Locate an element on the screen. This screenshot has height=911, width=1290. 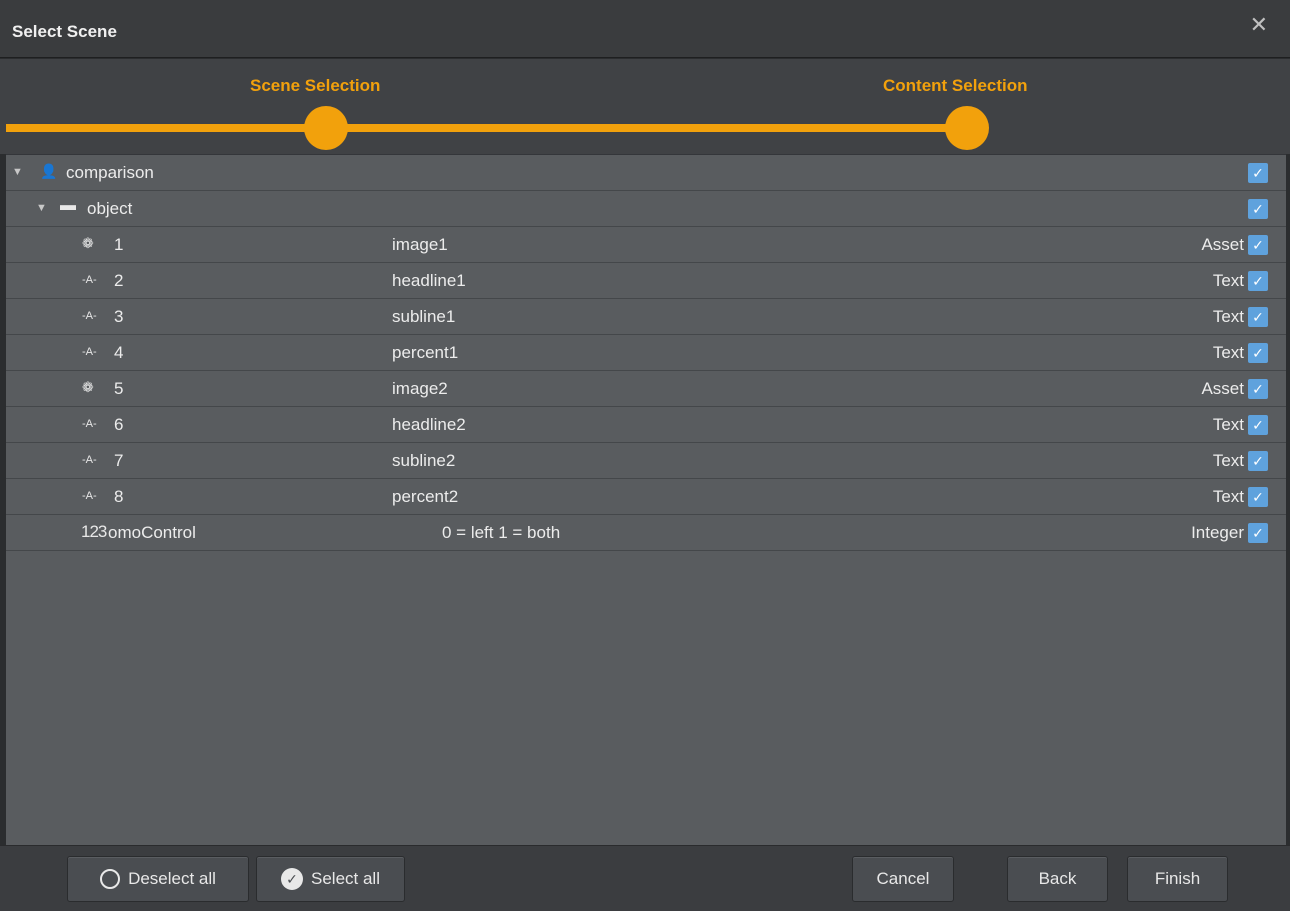
select-all-button: ✓ Select all is located at coordinates (330, 879).